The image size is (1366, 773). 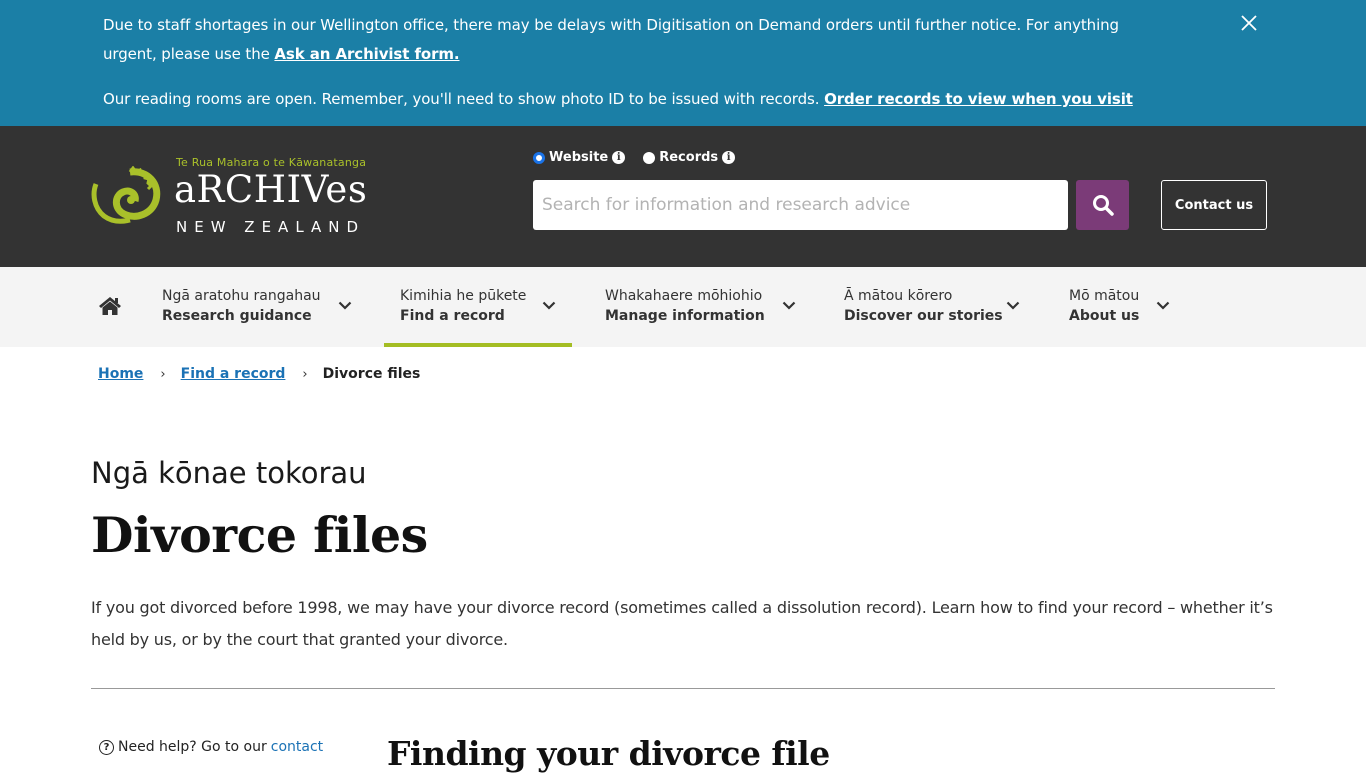 I want to click on radio-website: Website i, so click(x=579, y=157).